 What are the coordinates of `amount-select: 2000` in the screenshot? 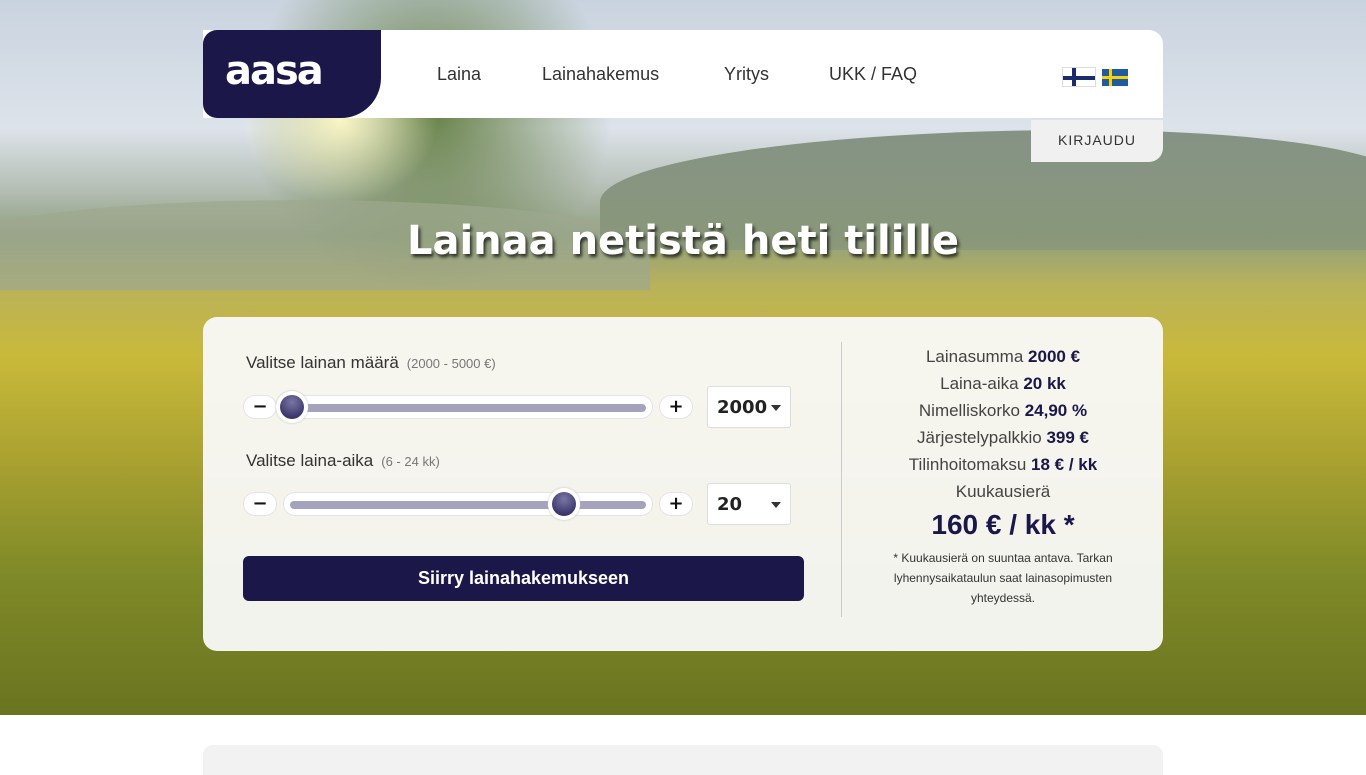 It's located at (749, 407).